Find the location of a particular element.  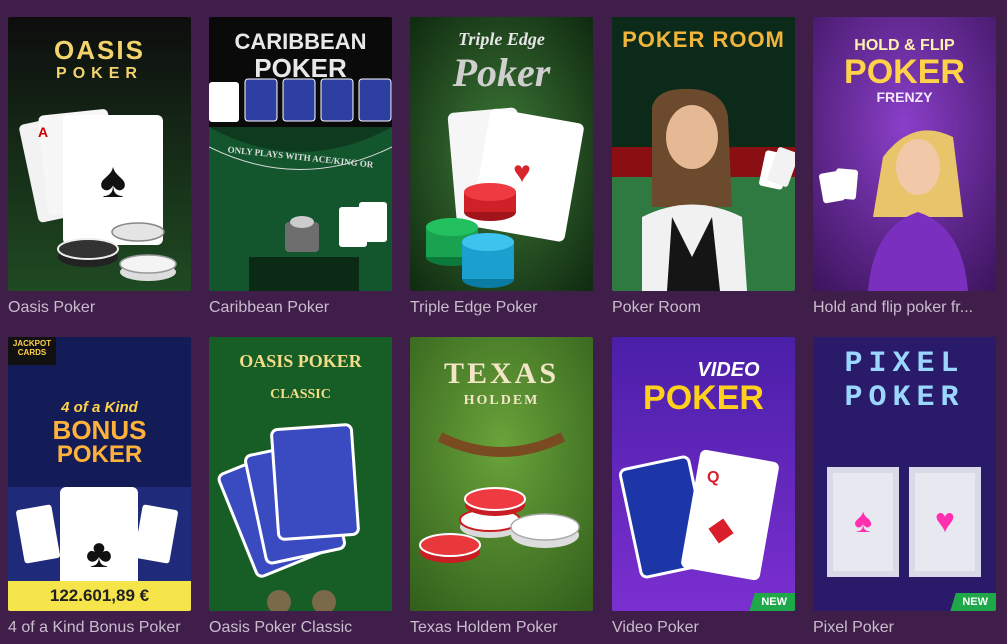

jackpot-cards-label: JACKPOT CARDS is located at coordinates (32, 348).